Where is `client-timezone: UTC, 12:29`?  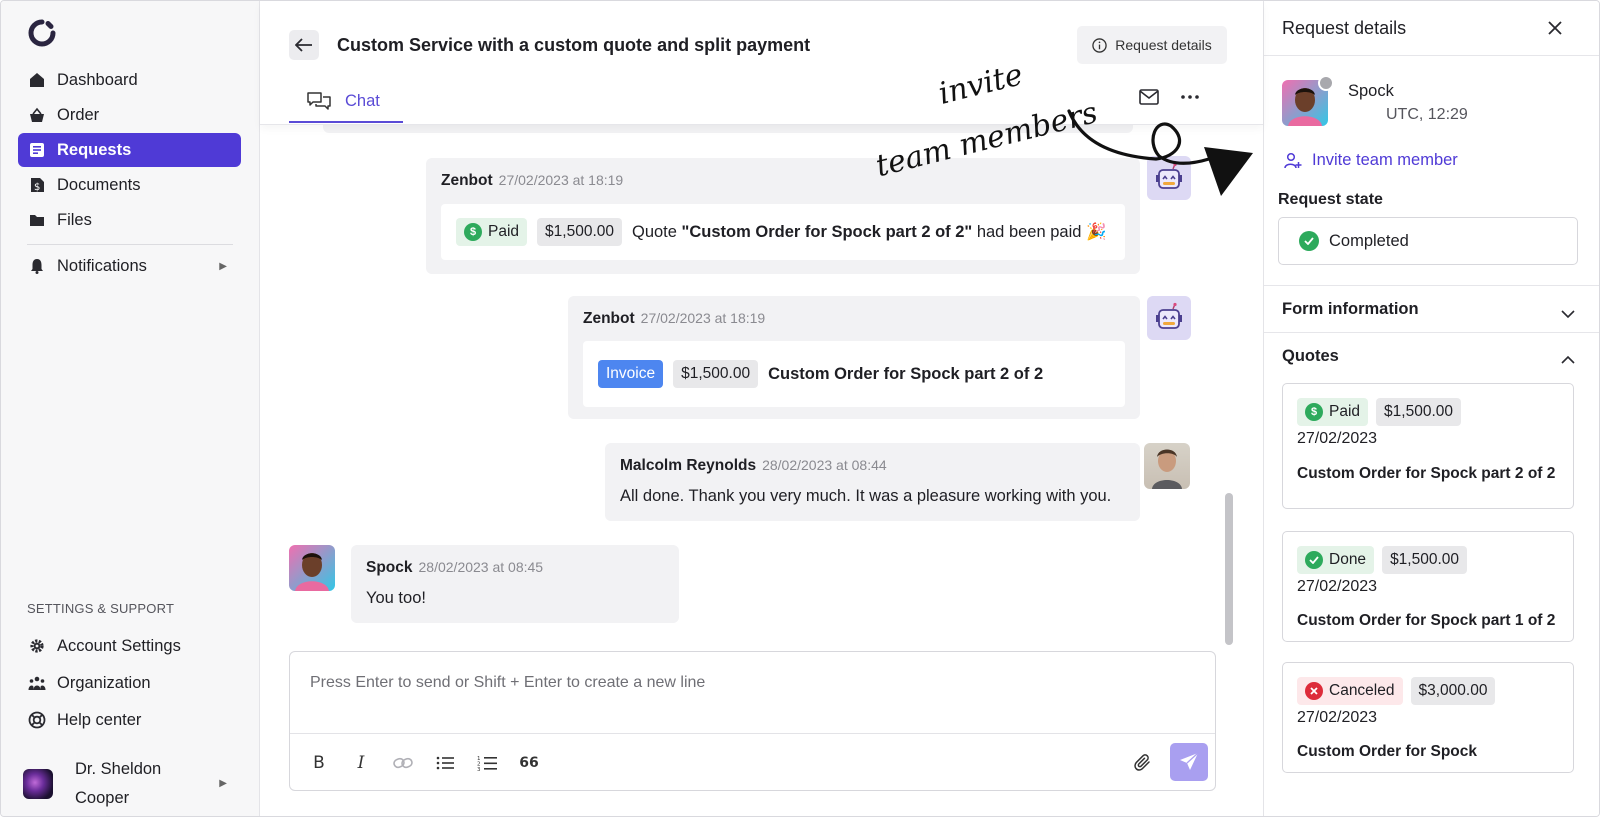 client-timezone: UTC, 12:29 is located at coordinates (1427, 114).